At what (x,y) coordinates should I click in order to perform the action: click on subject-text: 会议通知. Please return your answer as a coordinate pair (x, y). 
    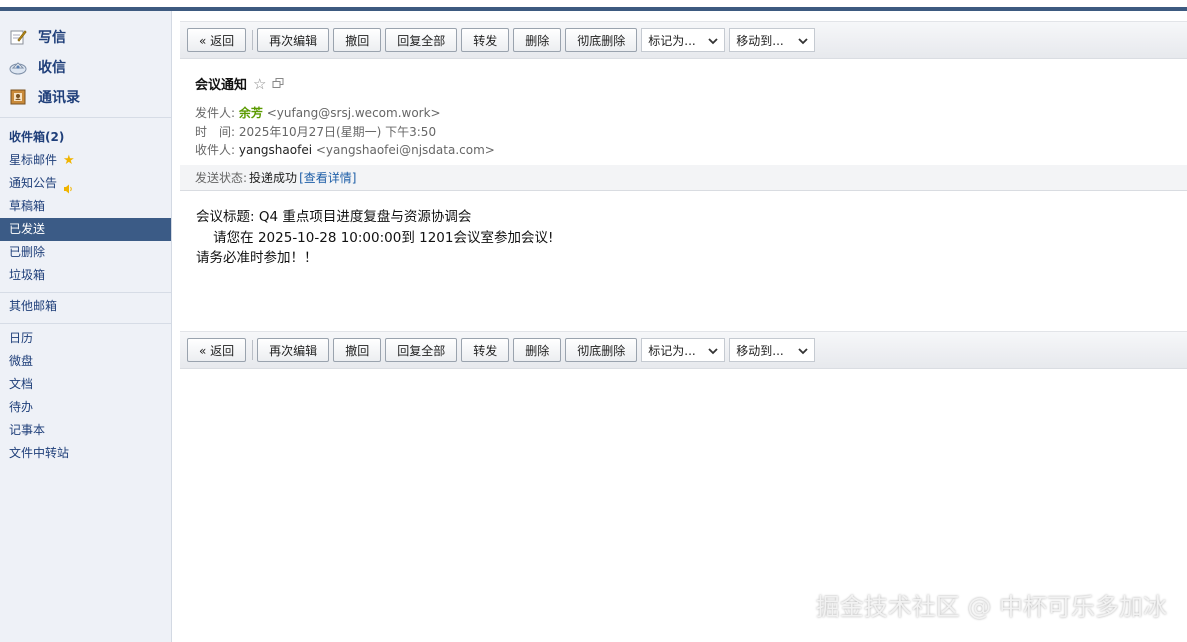
    Looking at the image, I should click on (221, 85).